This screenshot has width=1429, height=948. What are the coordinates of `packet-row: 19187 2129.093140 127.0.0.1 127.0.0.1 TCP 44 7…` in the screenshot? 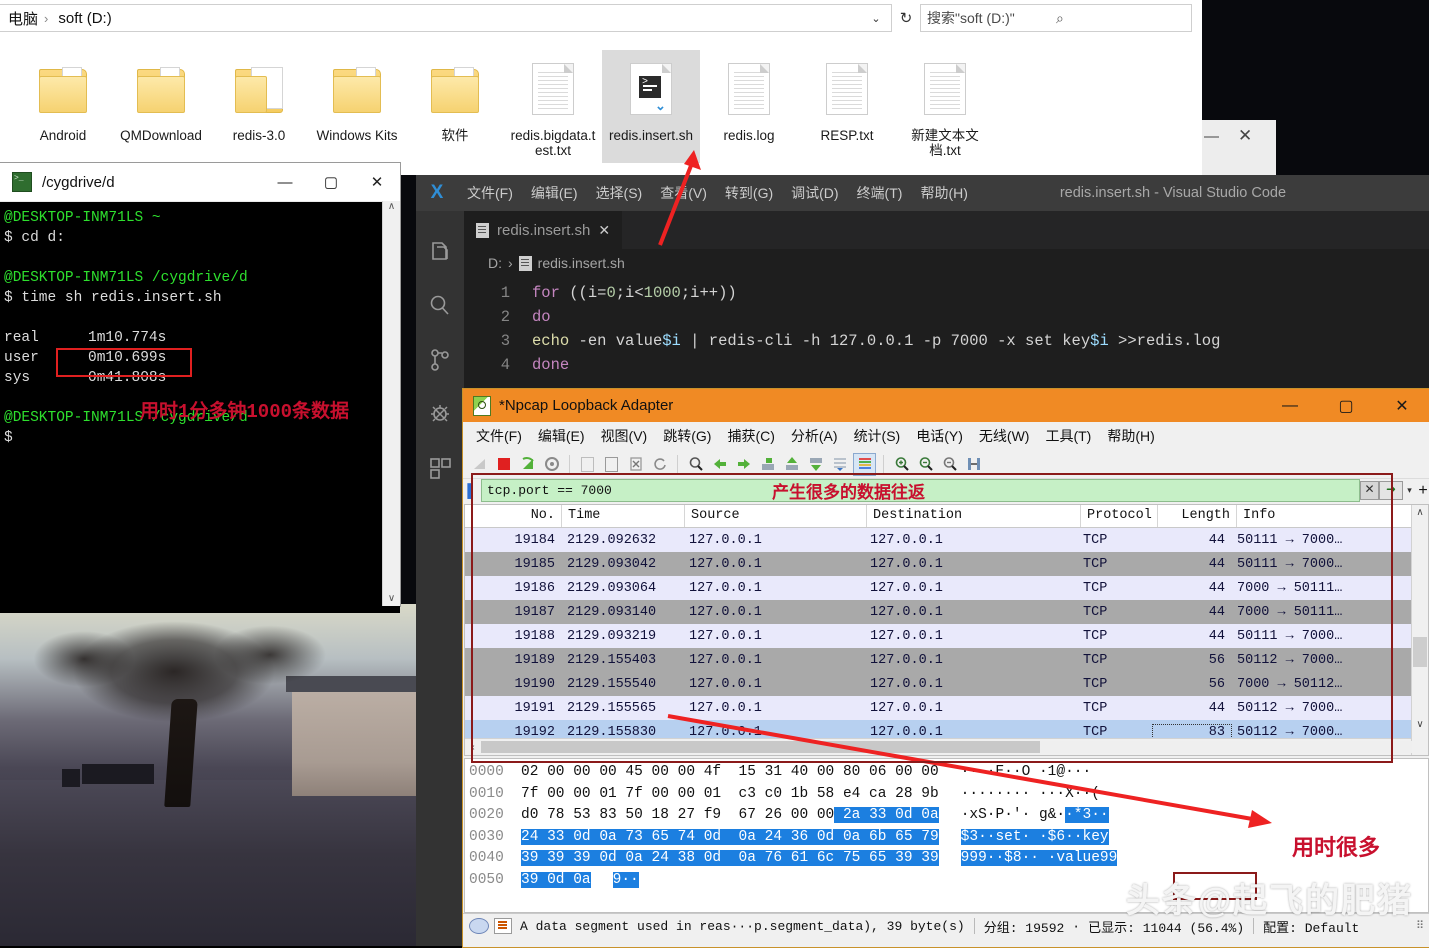 It's located at (946, 612).